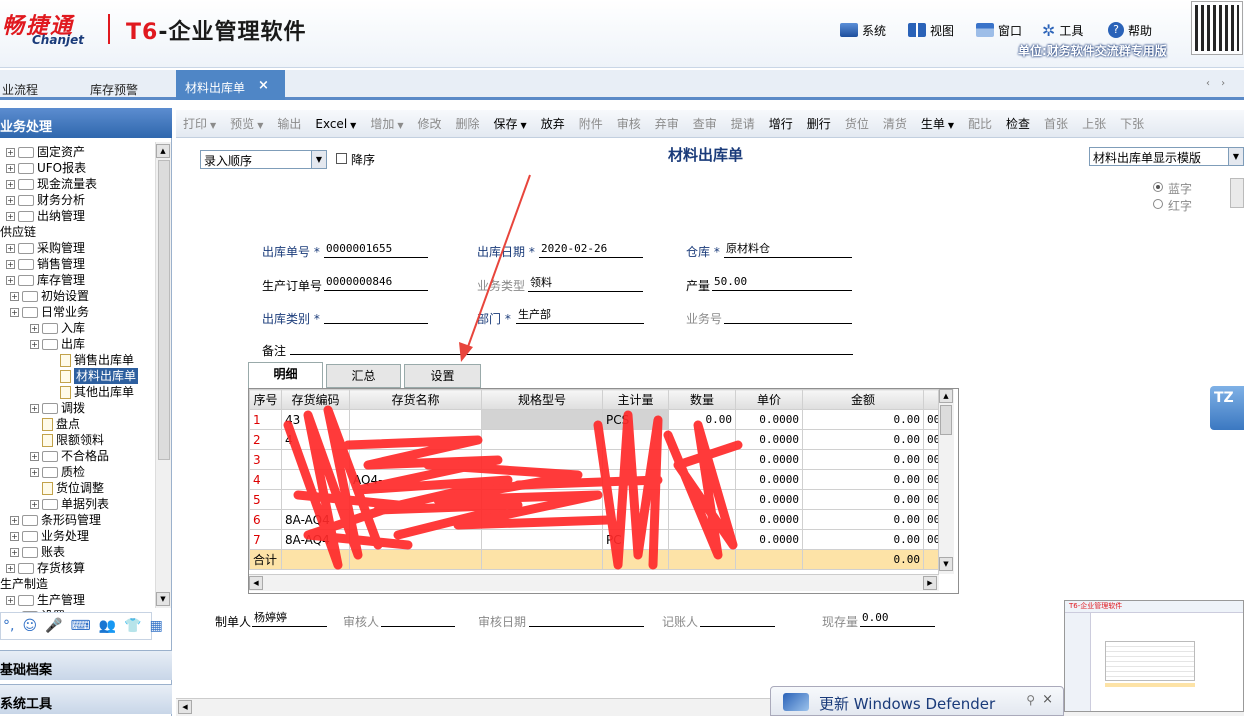 This screenshot has height=716, width=1244. What do you see at coordinates (55, 520) in the screenshot?
I see `tree-node: + 条形码管理` at bounding box center [55, 520].